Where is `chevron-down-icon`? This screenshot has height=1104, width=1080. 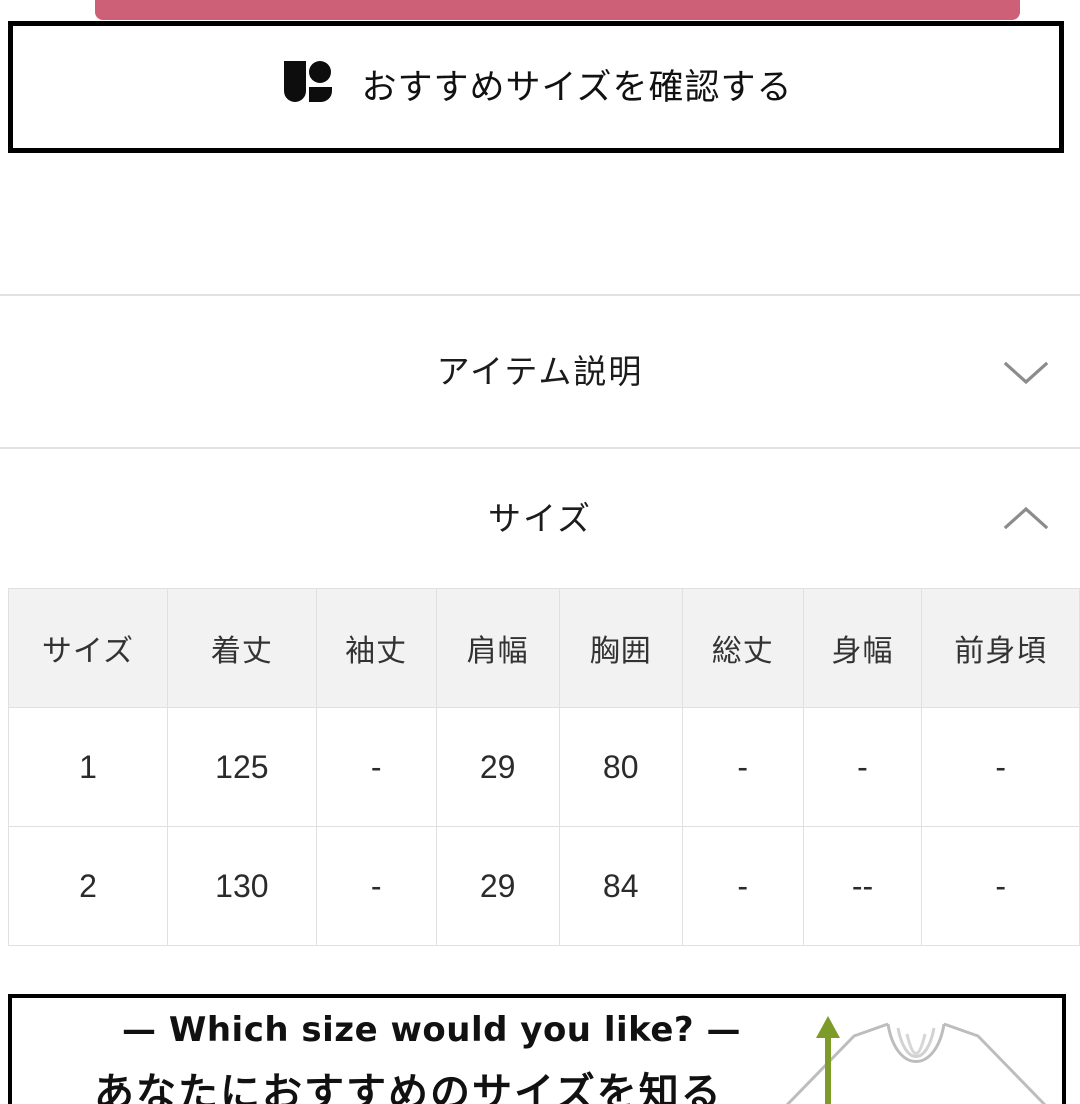 chevron-down-icon is located at coordinates (1026, 372).